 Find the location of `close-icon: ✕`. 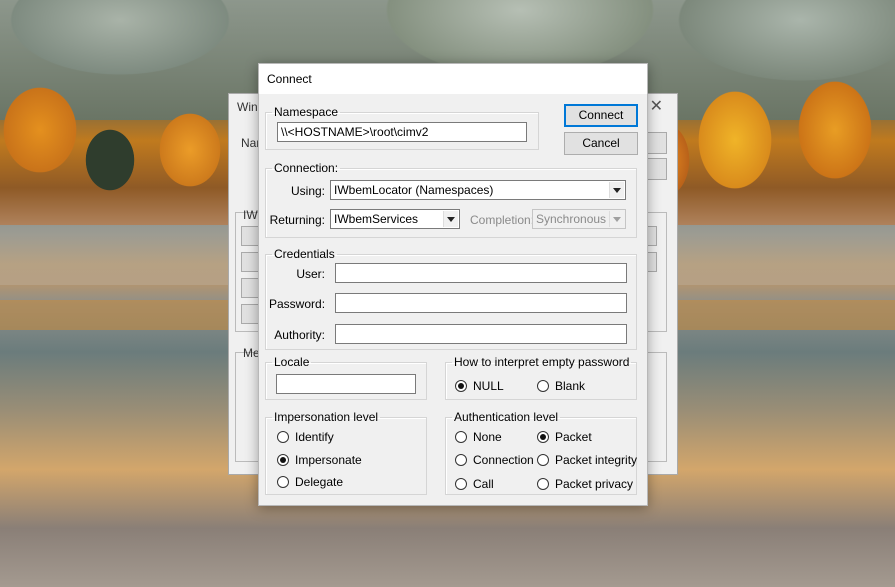

close-icon: ✕ is located at coordinates (656, 106).